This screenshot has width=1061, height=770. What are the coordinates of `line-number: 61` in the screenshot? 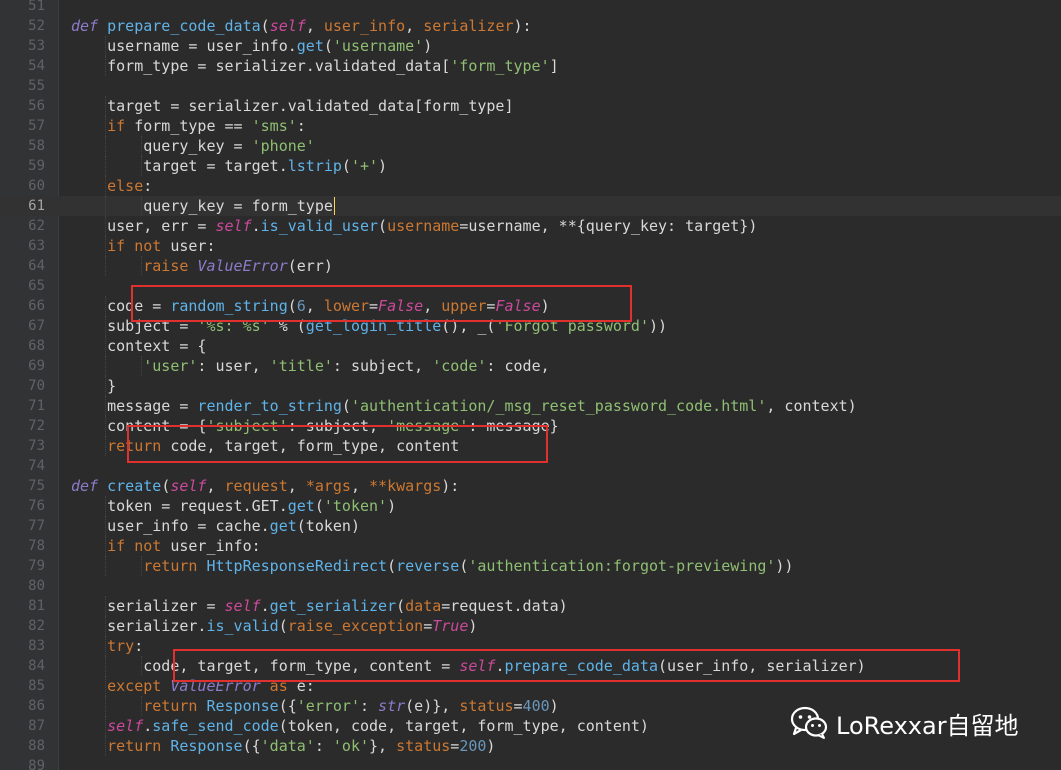 It's located at (36, 206).